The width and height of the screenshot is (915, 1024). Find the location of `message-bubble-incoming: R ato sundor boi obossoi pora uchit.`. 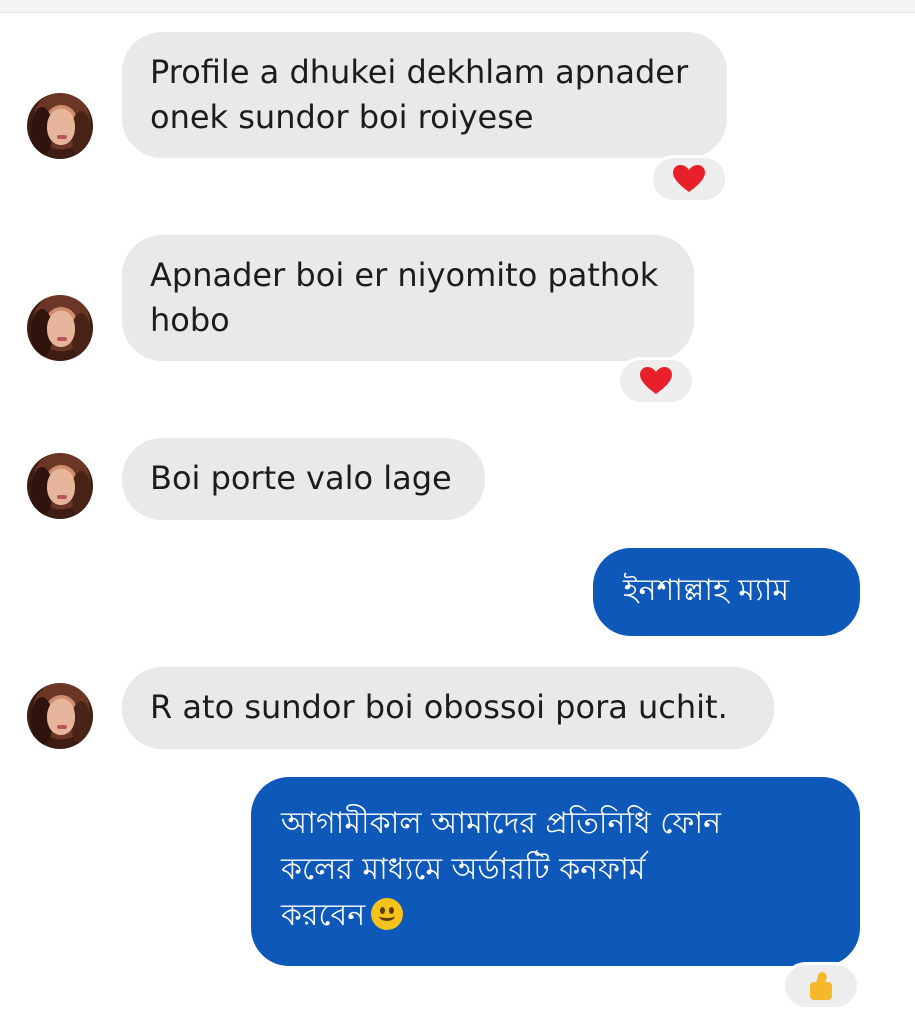

message-bubble-incoming: R ato sundor boi obossoi pora uchit. is located at coordinates (448, 708).